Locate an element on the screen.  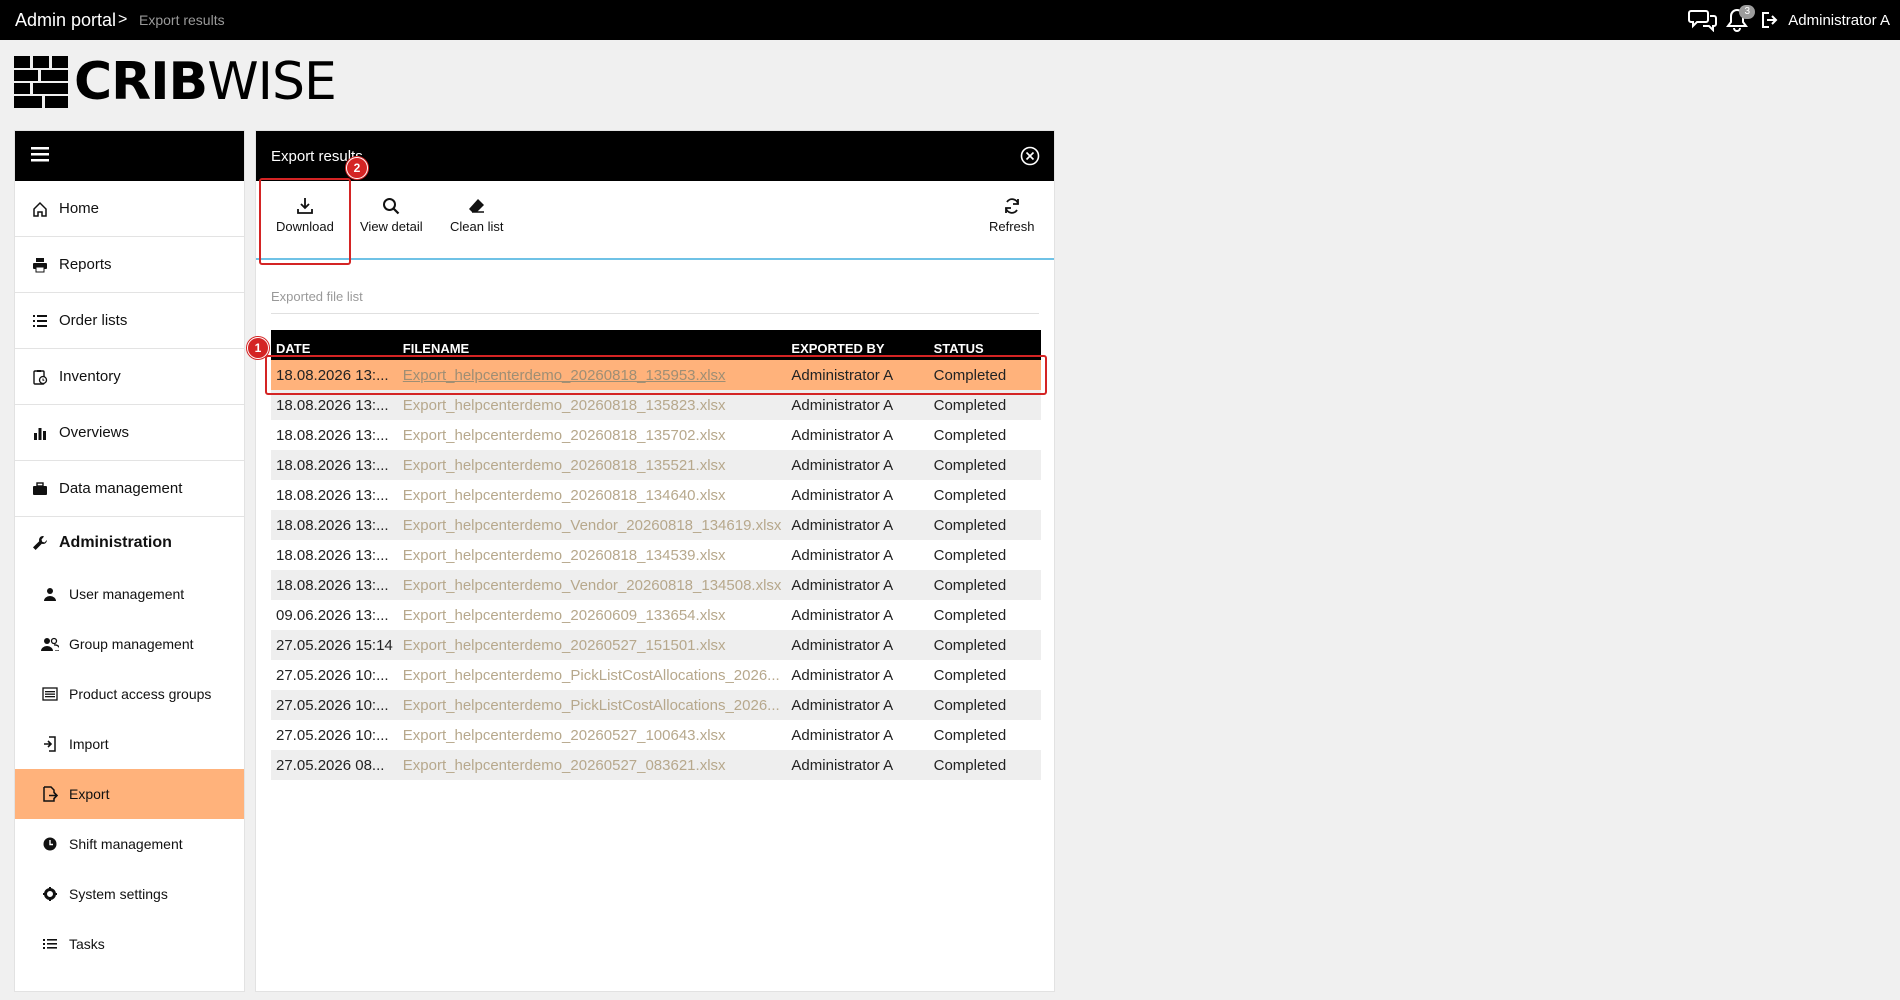
import-icon is located at coordinates (50, 744).